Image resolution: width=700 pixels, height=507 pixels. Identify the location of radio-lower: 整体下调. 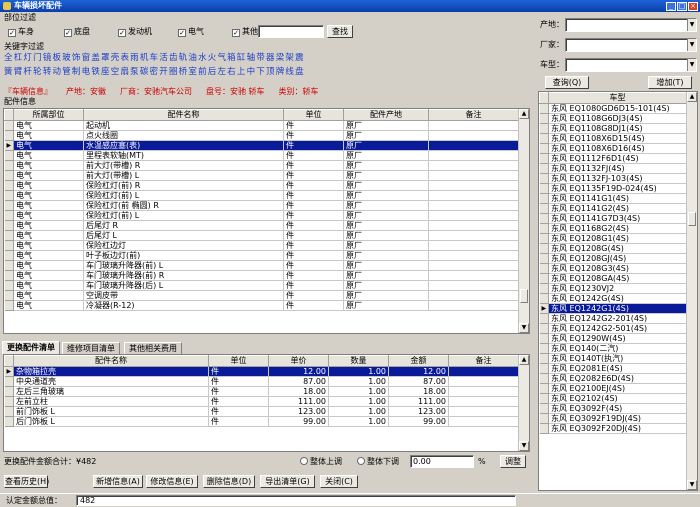
(378, 462).